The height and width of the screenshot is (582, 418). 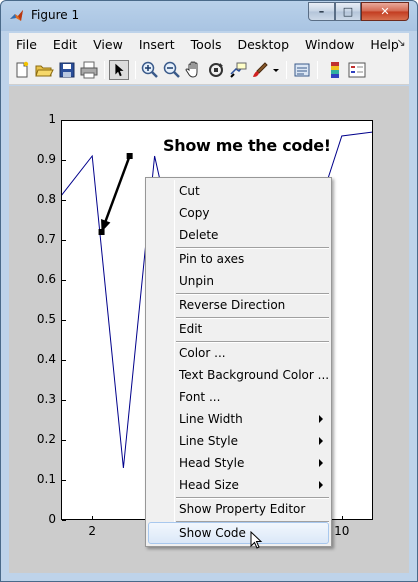 I want to click on undock-icon: ↘, so click(x=401, y=43).